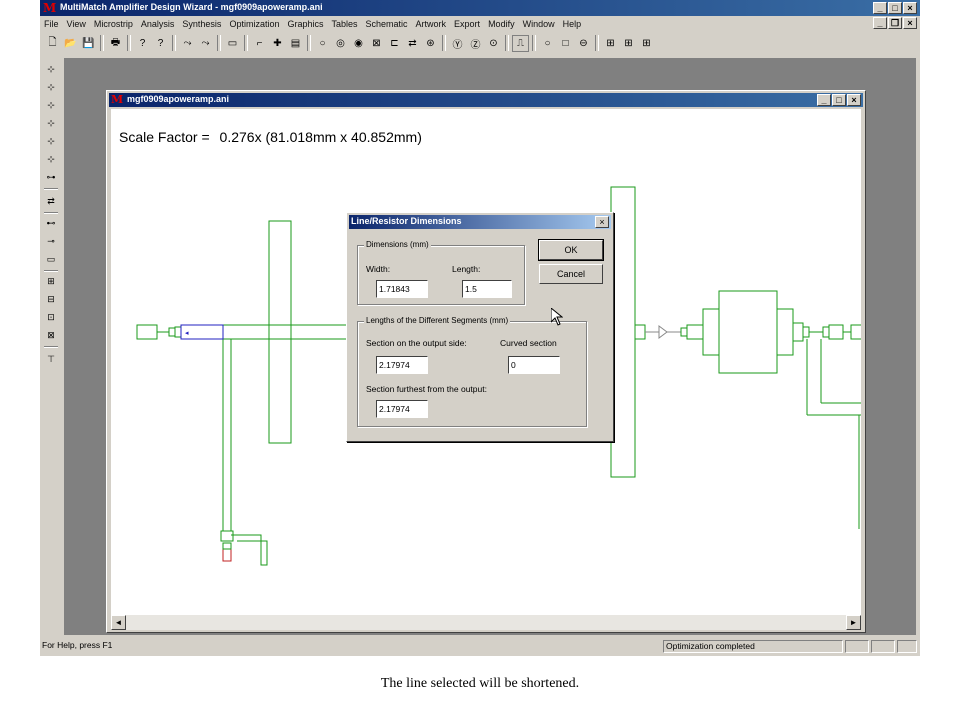 The height and width of the screenshot is (720, 960). Describe the element at coordinates (431, 24) in the screenshot. I see `menu-artwork: Artwork` at that location.